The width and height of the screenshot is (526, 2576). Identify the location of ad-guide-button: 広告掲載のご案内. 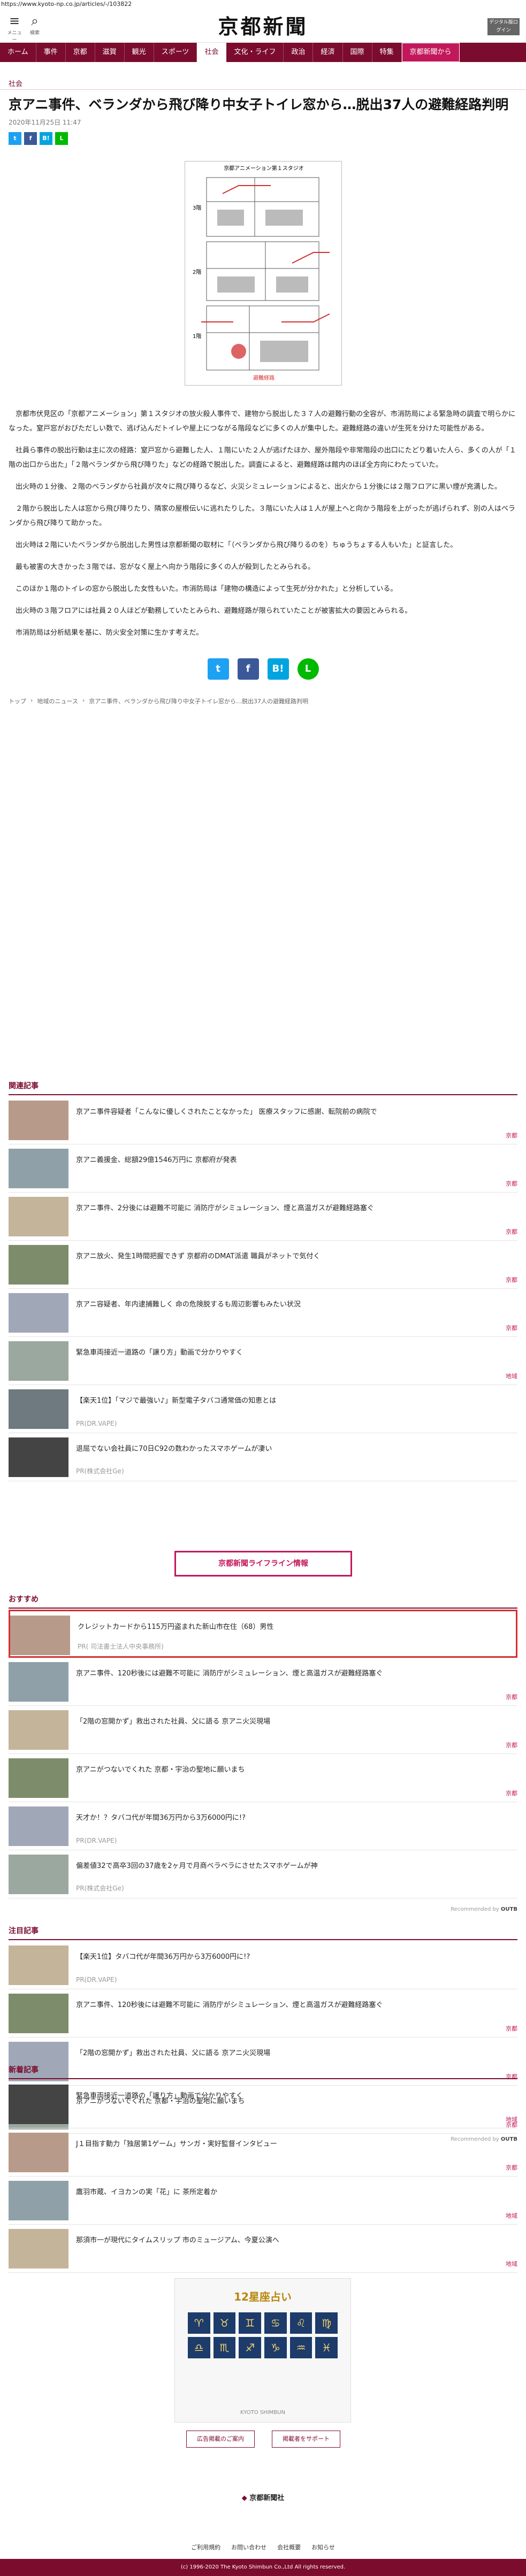
(220, 2439).